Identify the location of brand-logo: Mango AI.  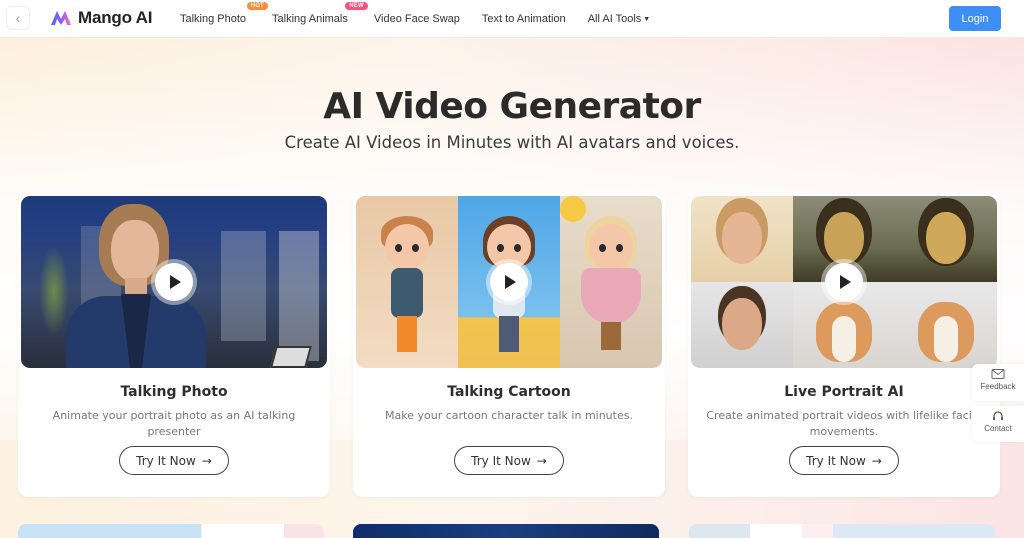
(101, 18).